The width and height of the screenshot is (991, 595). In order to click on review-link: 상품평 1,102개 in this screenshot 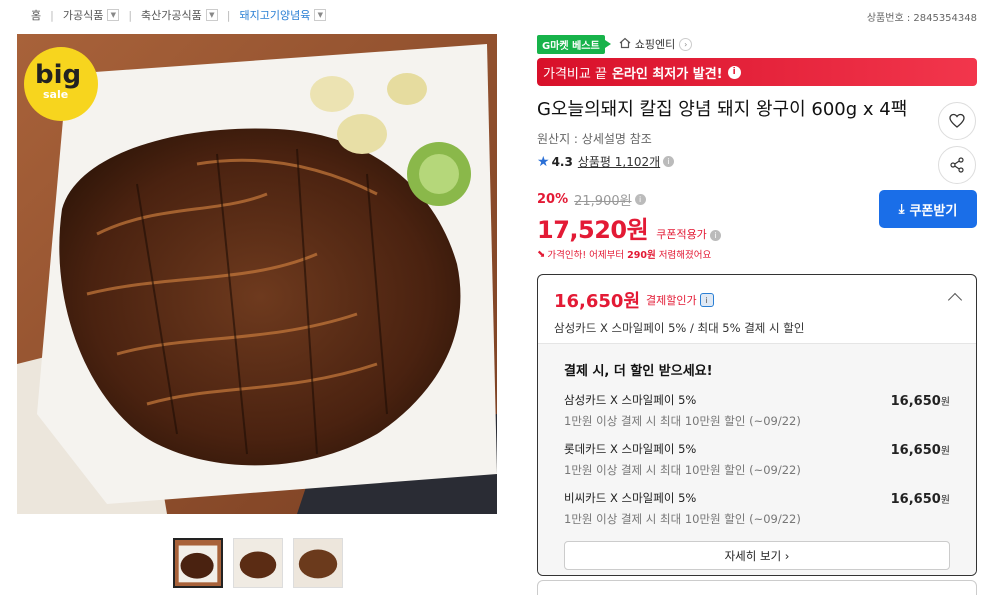, I will do `click(619, 161)`.